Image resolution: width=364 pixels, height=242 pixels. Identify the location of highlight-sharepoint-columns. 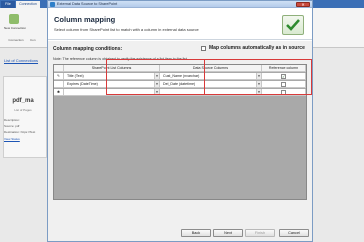
(155, 77).